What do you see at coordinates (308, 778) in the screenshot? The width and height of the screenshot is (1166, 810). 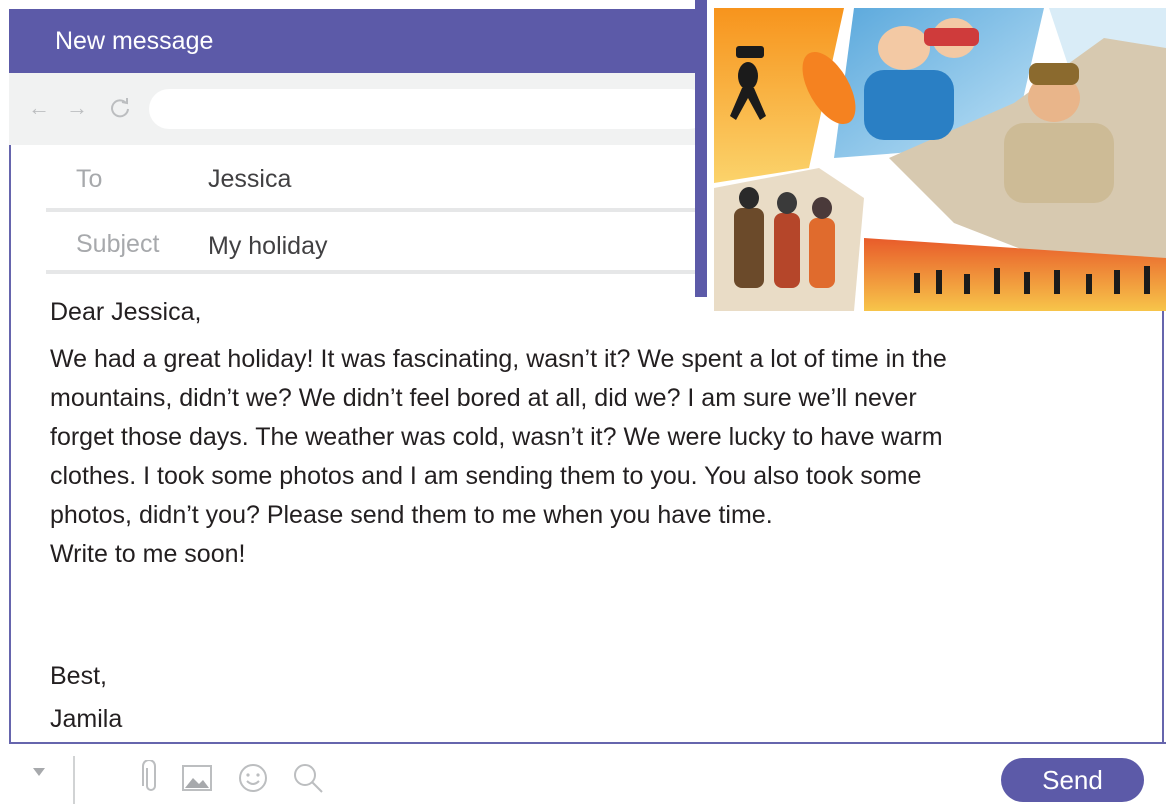 I see `search-icon` at bounding box center [308, 778].